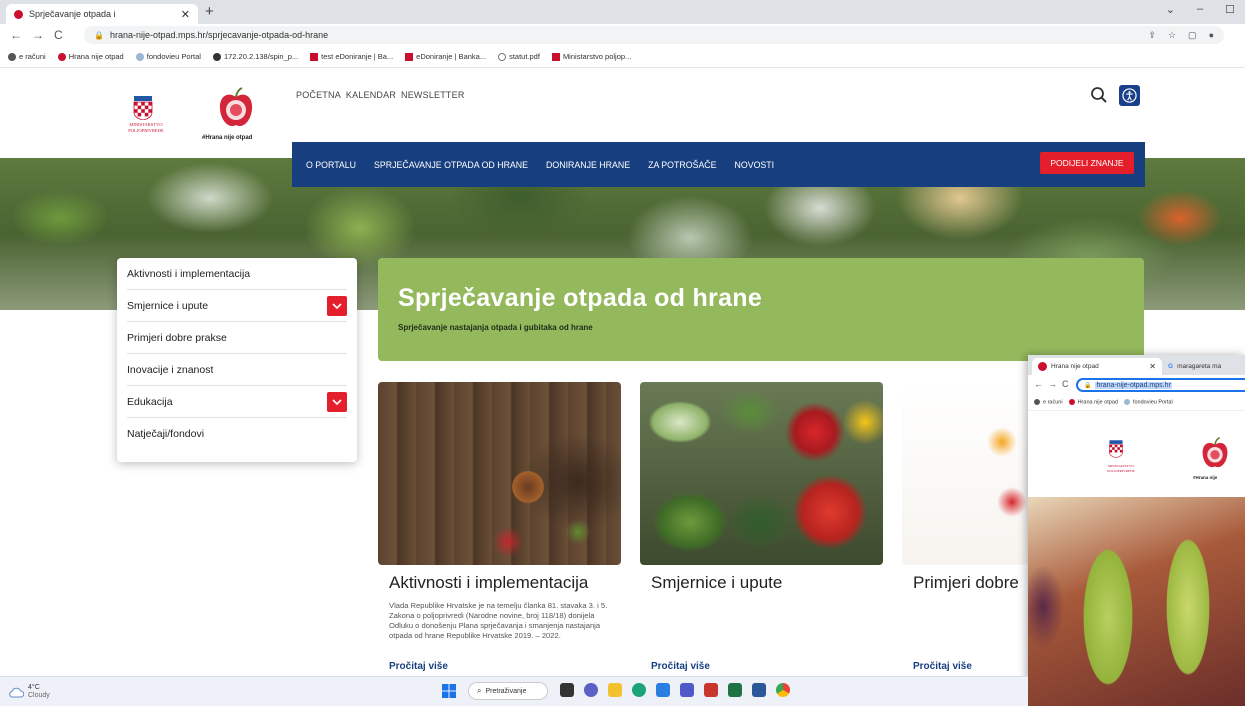 This screenshot has height=706, width=1245. I want to click on bookmark-item: statut.pdf, so click(519, 56).